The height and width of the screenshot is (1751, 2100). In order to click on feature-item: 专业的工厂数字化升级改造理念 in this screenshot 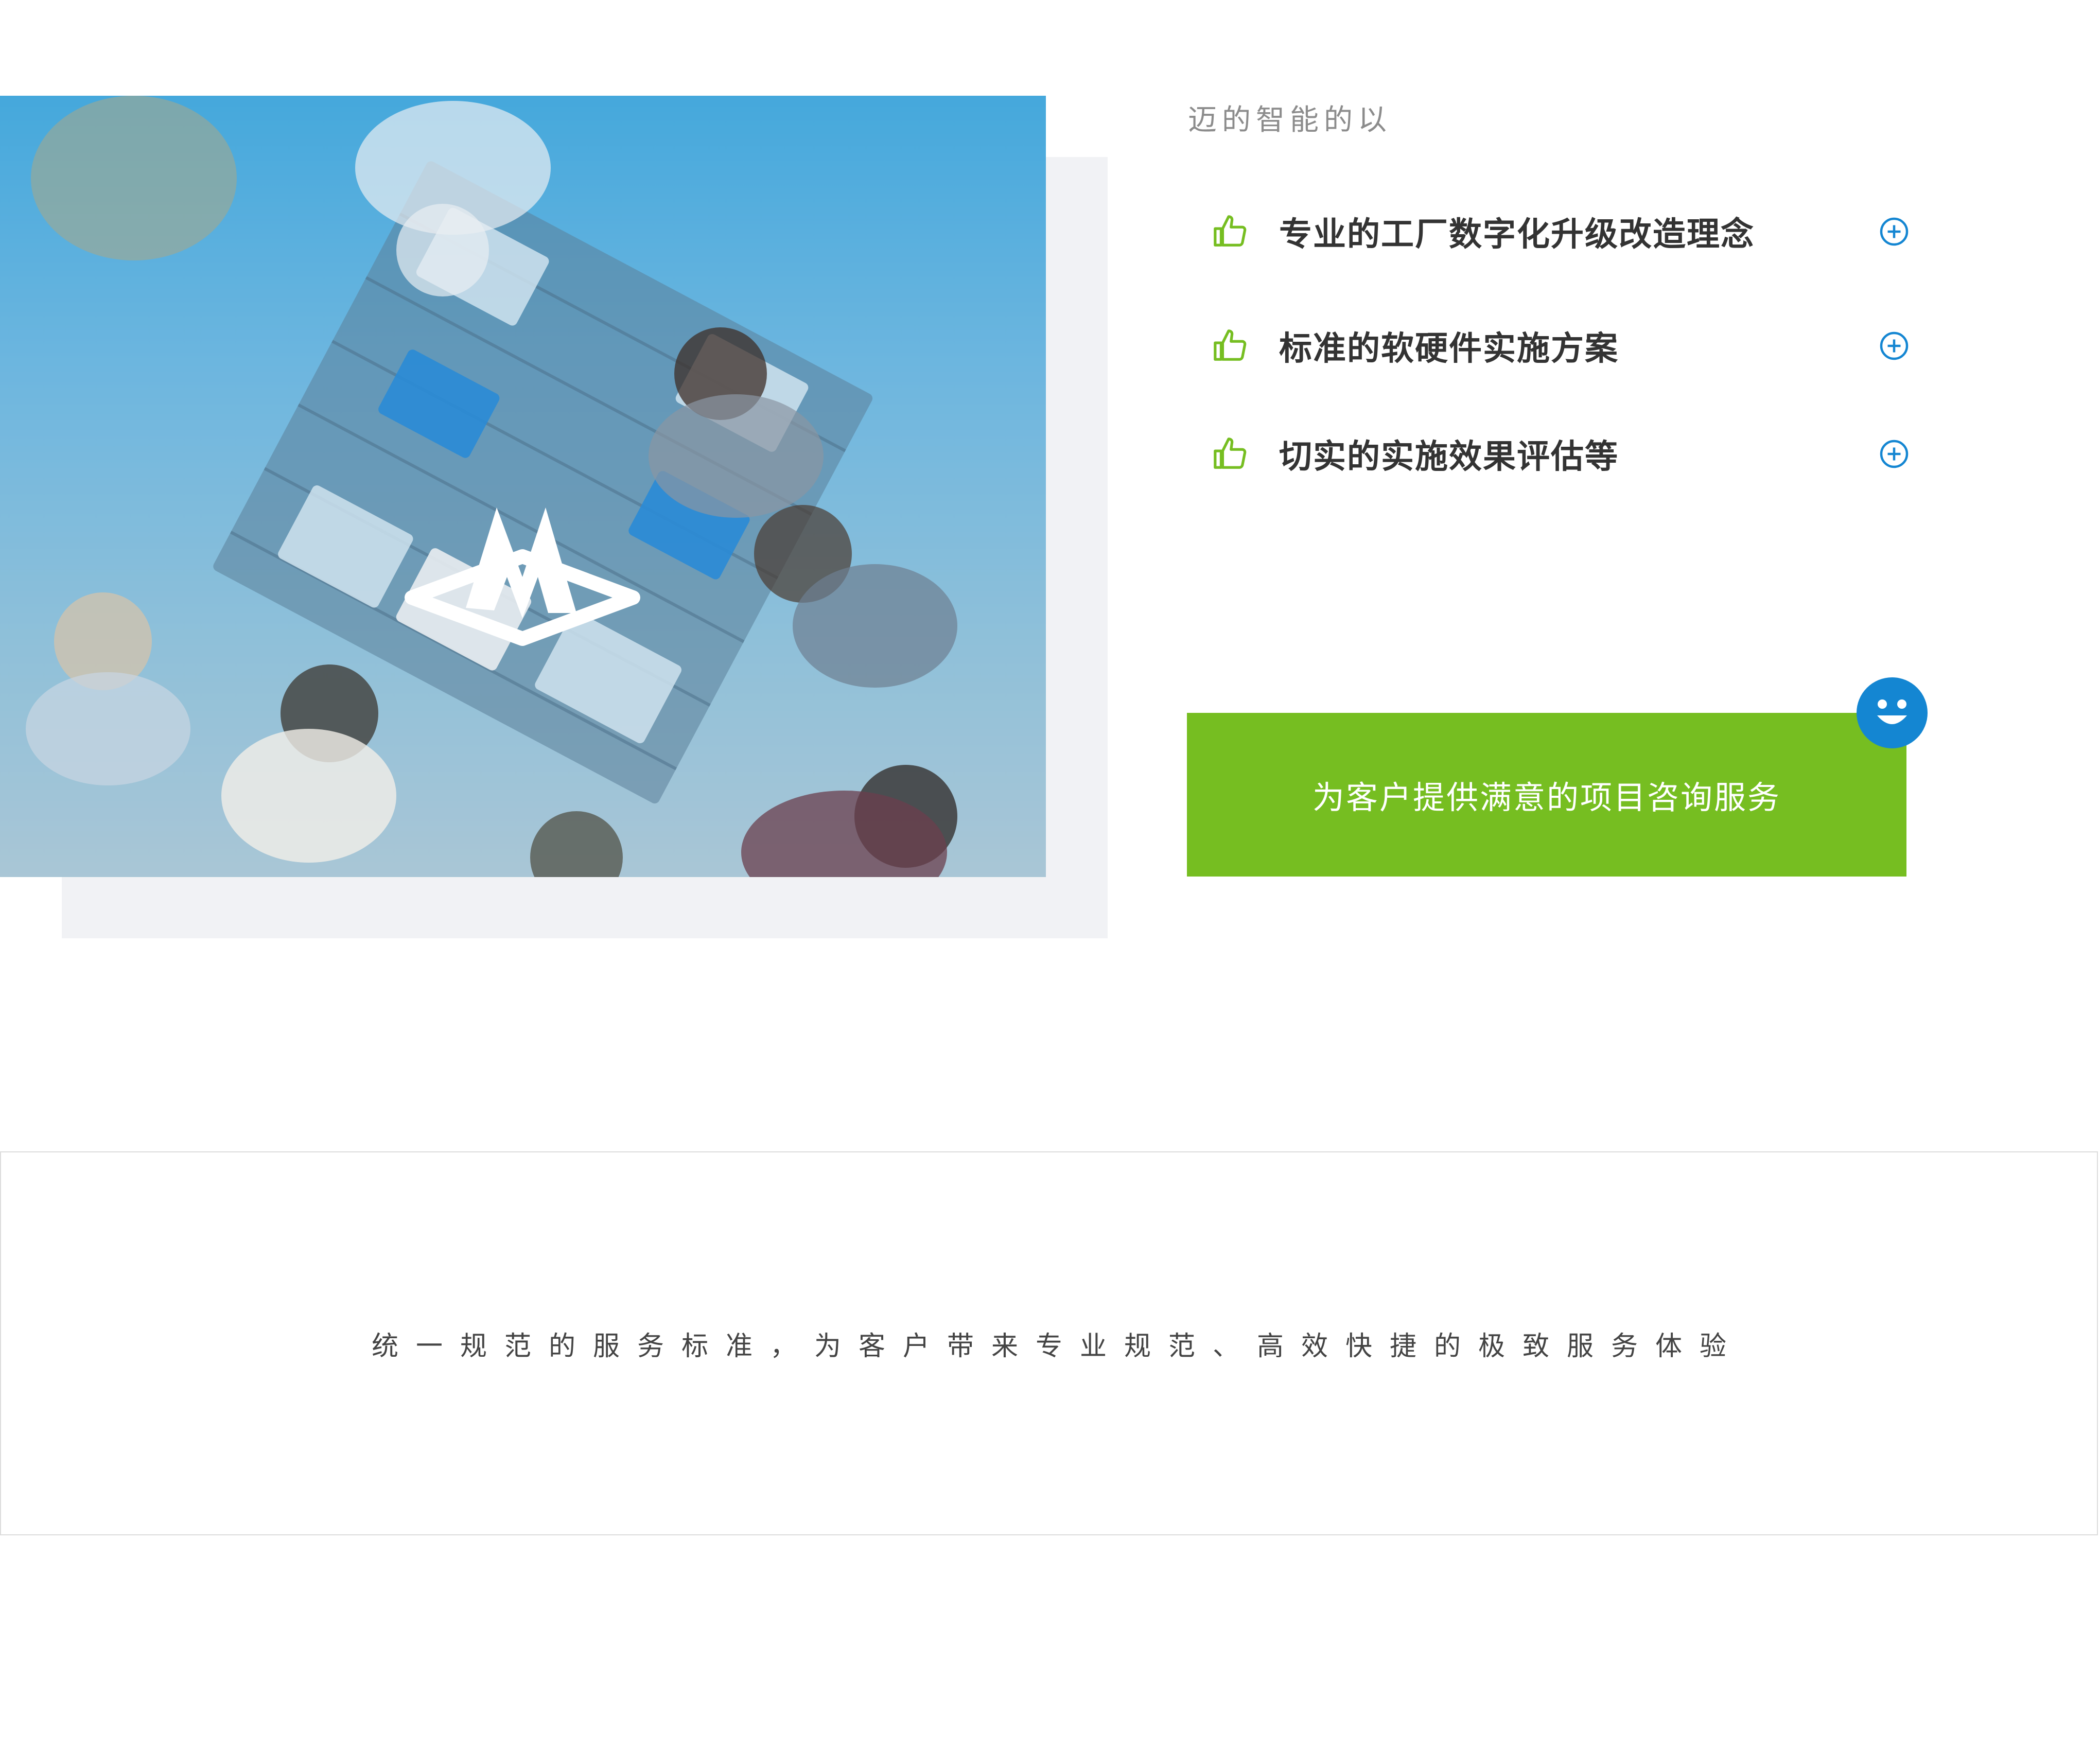, I will do `click(1561, 231)`.